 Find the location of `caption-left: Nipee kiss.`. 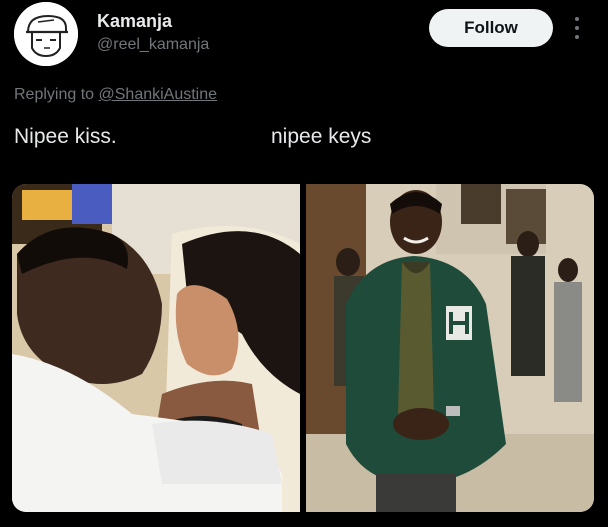

caption-left: Nipee kiss. is located at coordinates (65, 136).